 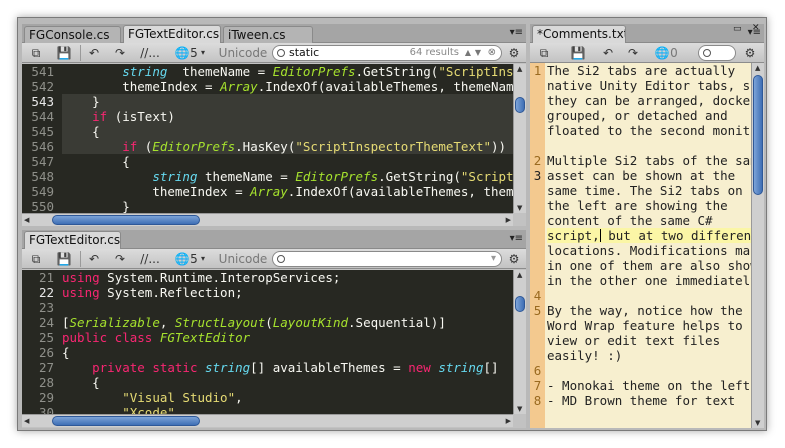 What do you see at coordinates (287, 397) in the screenshot?
I see `code-line: "Visual Studio",` at bounding box center [287, 397].